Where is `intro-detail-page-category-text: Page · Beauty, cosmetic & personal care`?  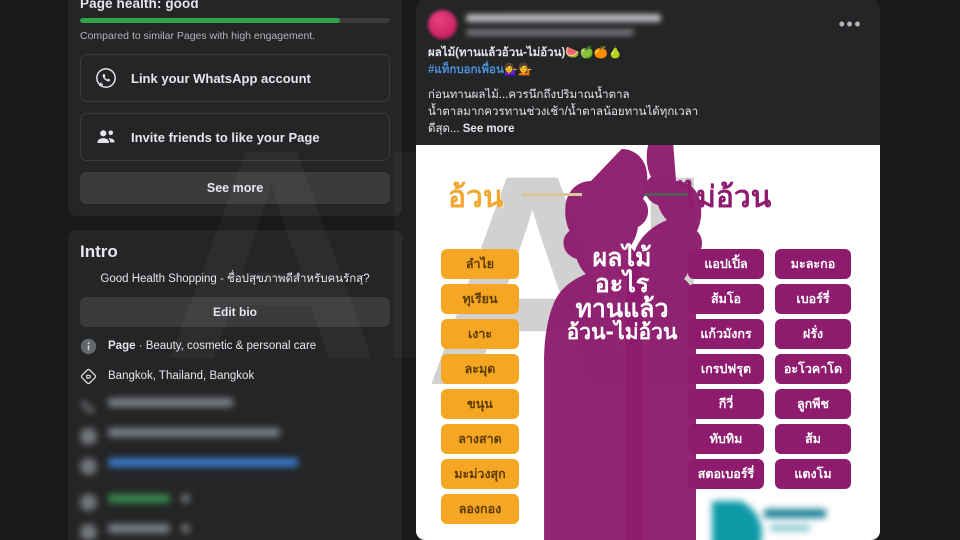
intro-detail-page-category-text: Page · Beauty, cosmetic & personal care is located at coordinates (212, 345).